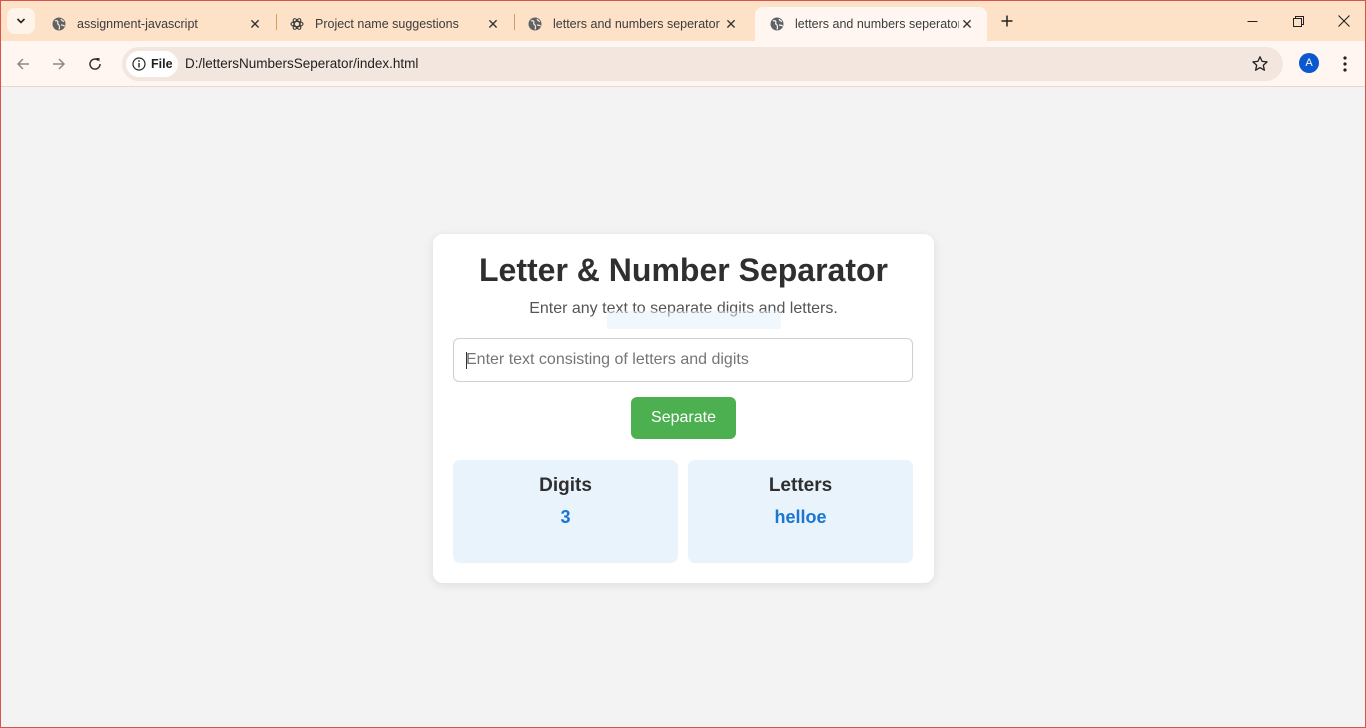 Image resolution: width=1366 pixels, height=728 pixels. I want to click on reload-button, so click(95, 64).